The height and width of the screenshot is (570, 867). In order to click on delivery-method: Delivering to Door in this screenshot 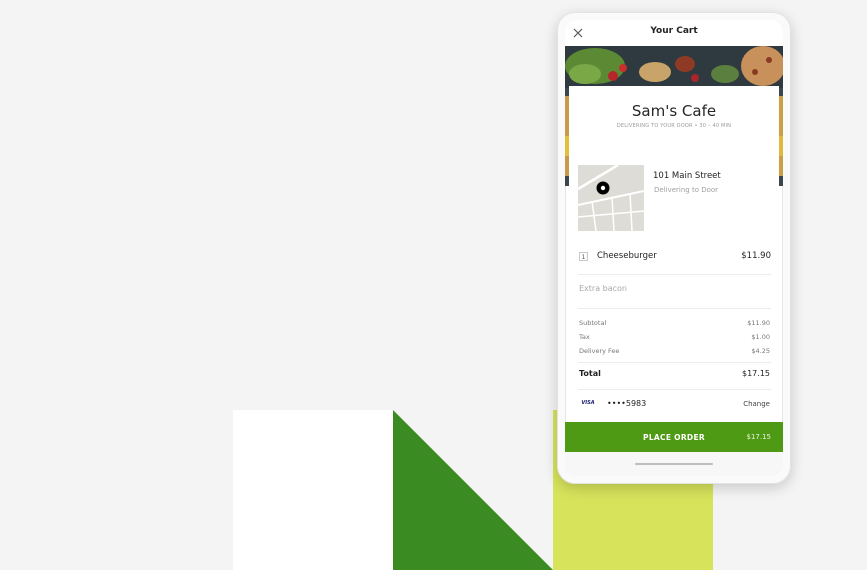, I will do `click(686, 190)`.